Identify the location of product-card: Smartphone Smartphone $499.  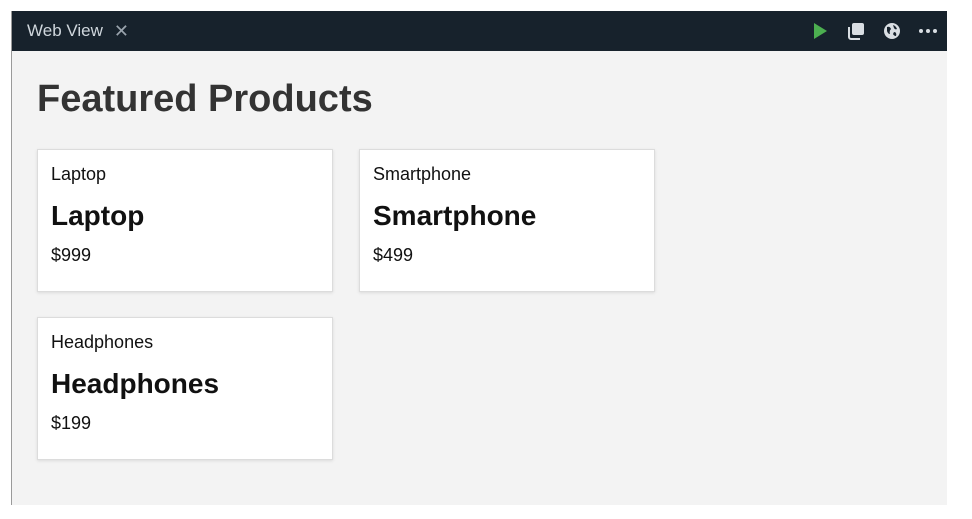
(507, 220).